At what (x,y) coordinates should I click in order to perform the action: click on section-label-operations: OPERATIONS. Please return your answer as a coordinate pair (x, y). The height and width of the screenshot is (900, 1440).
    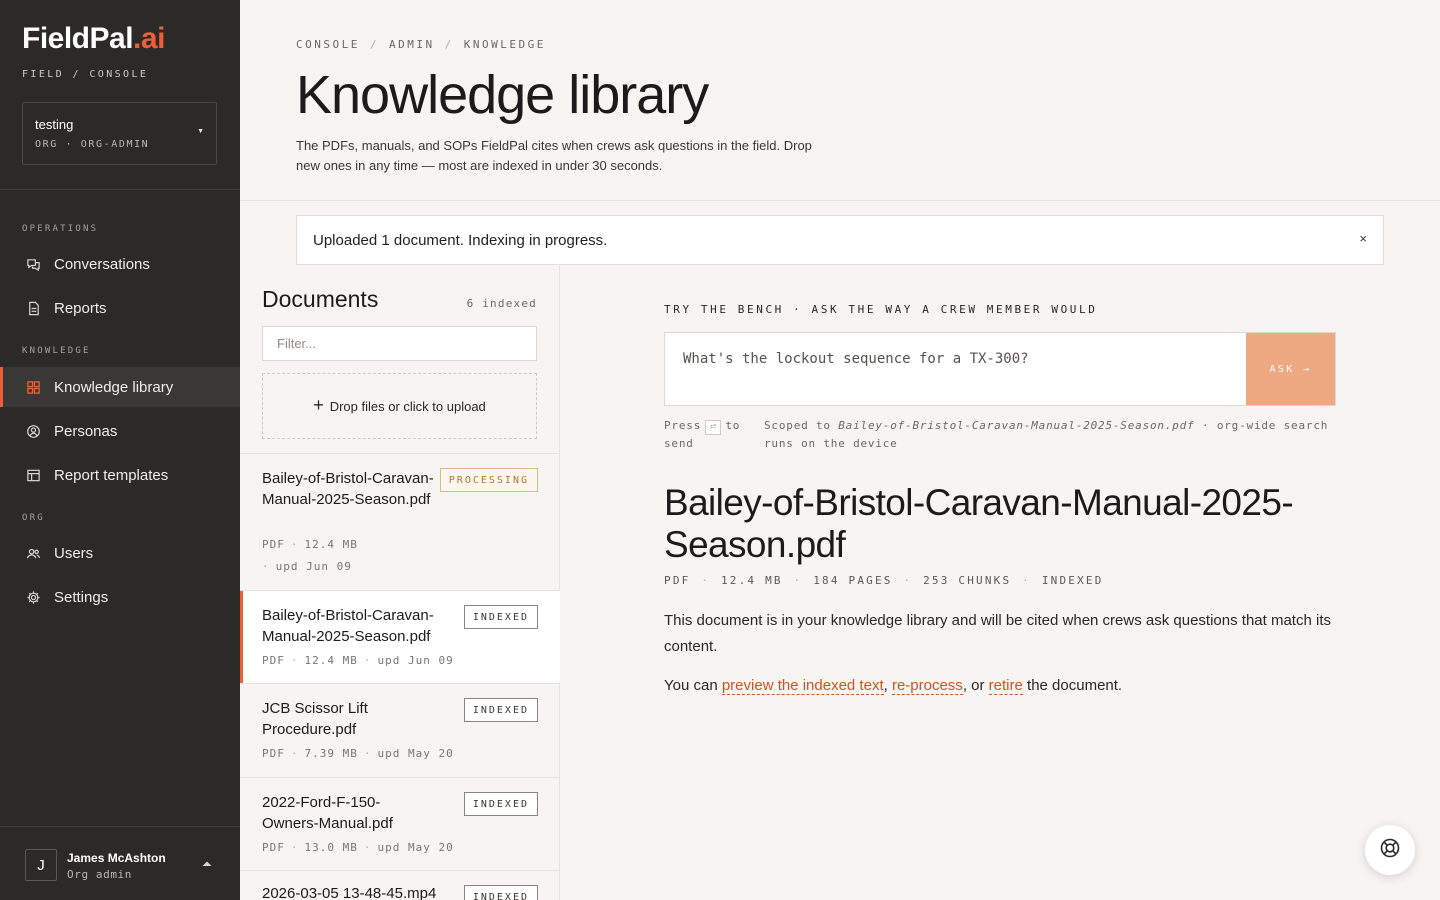
    Looking at the image, I should click on (60, 229).